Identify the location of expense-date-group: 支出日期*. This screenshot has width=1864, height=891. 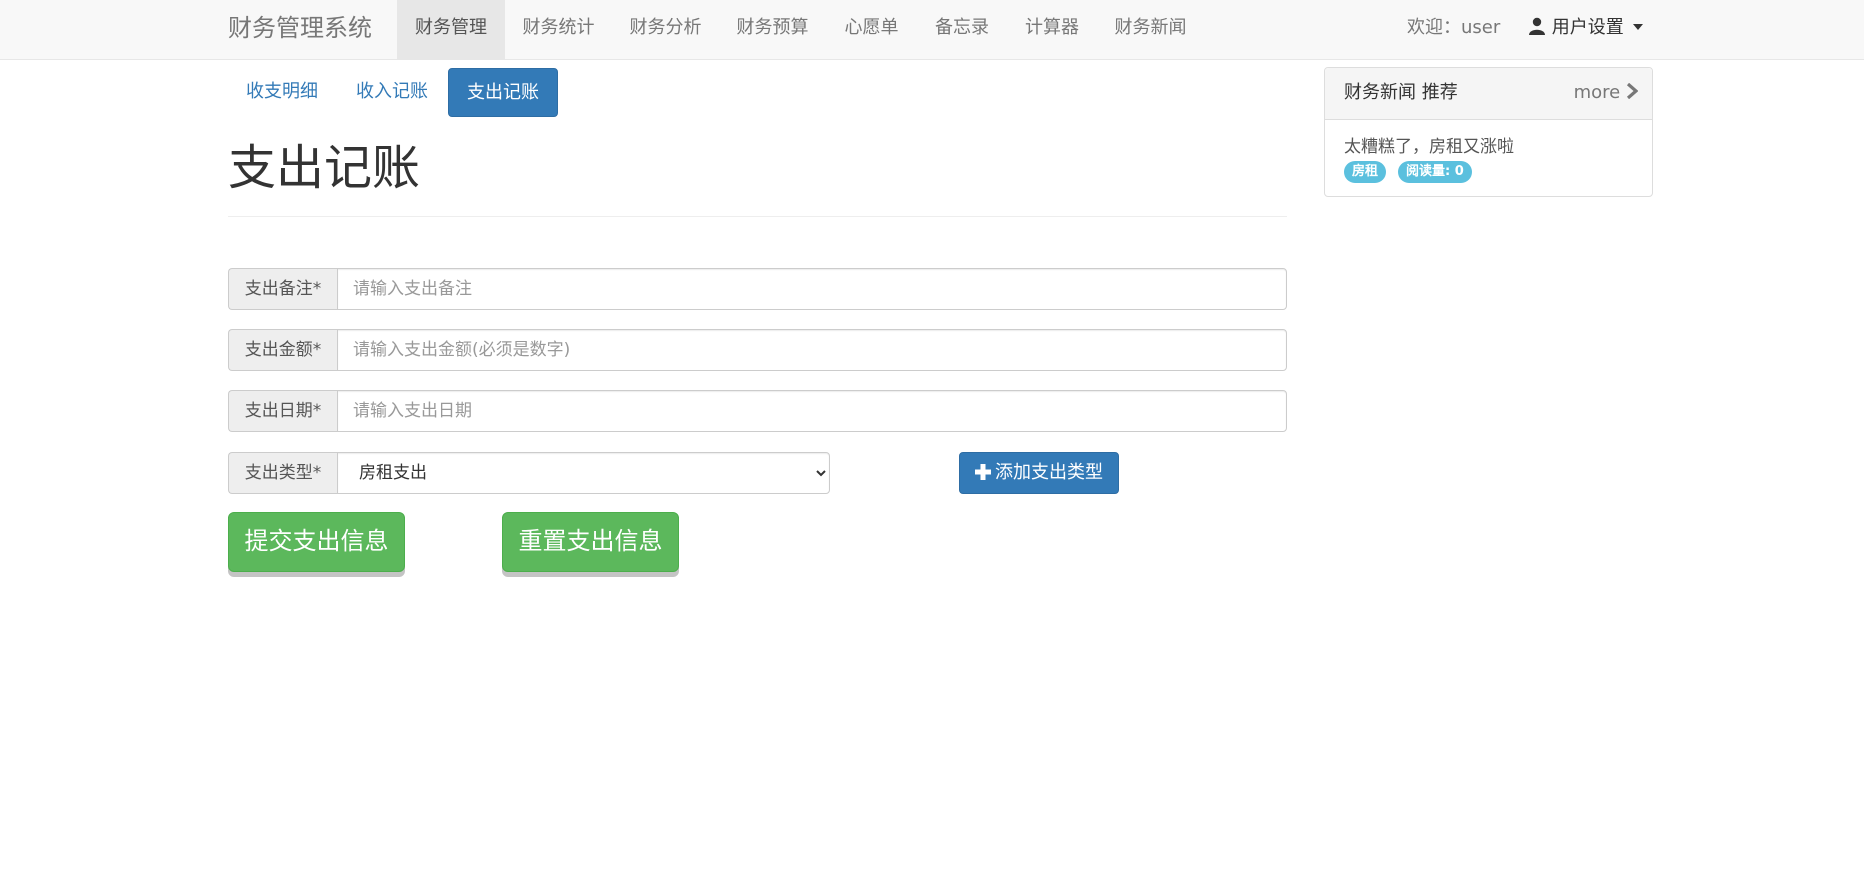
(757, 411).